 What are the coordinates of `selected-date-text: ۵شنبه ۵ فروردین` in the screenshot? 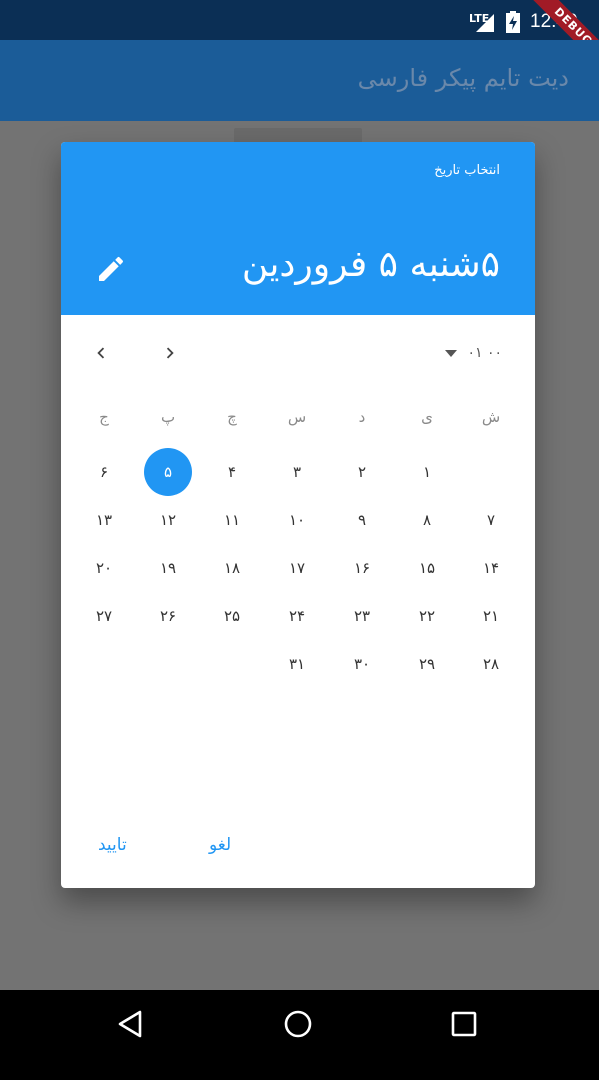 It's located at (370, 264).